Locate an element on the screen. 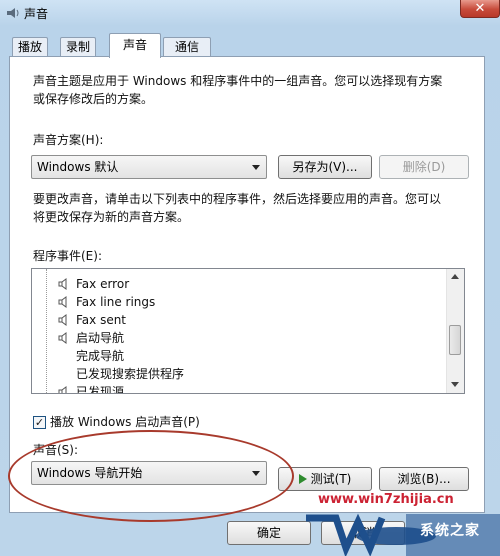 The width and height of the screenshot is (500, 556). startup-sound-checkbox: ✓ is located at coordinates (39, 422).